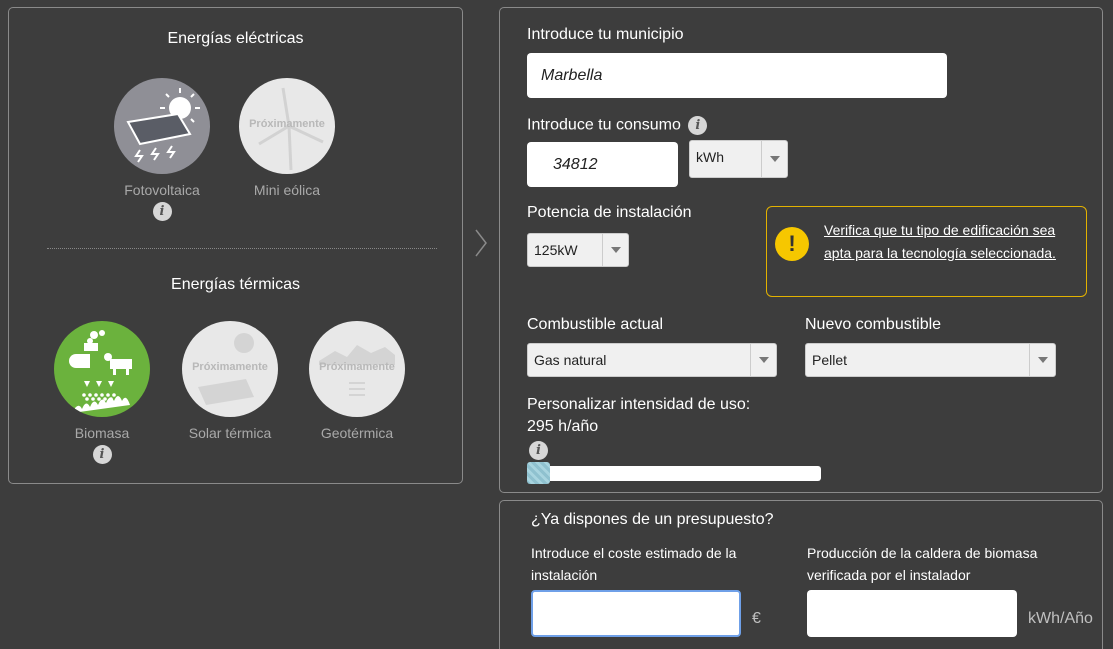 This screenshot has width=1113, height=649. Describe the element at coordinates (595, 324) in the screenshot. I see `current-fuel-label: Combustible actual` at that location.